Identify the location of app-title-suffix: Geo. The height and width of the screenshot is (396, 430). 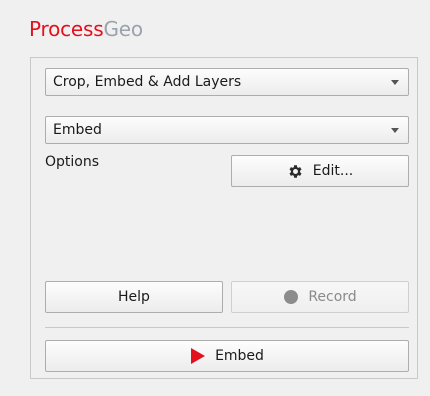
(123, 29).